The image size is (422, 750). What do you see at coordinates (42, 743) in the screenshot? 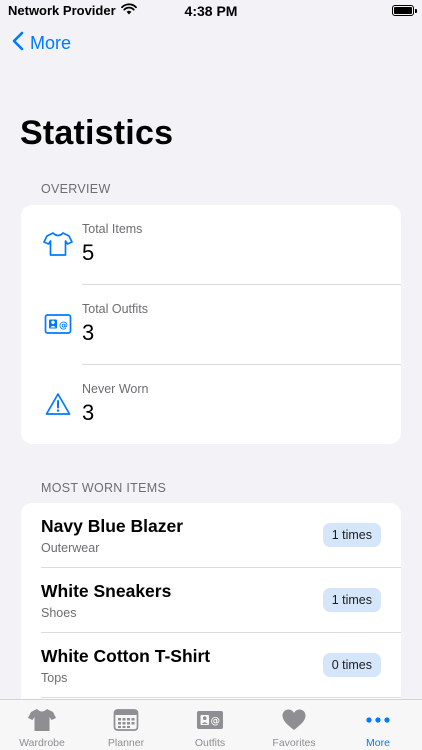
I see `tab-label: Wardrobe` at bounding box center [42, 743].